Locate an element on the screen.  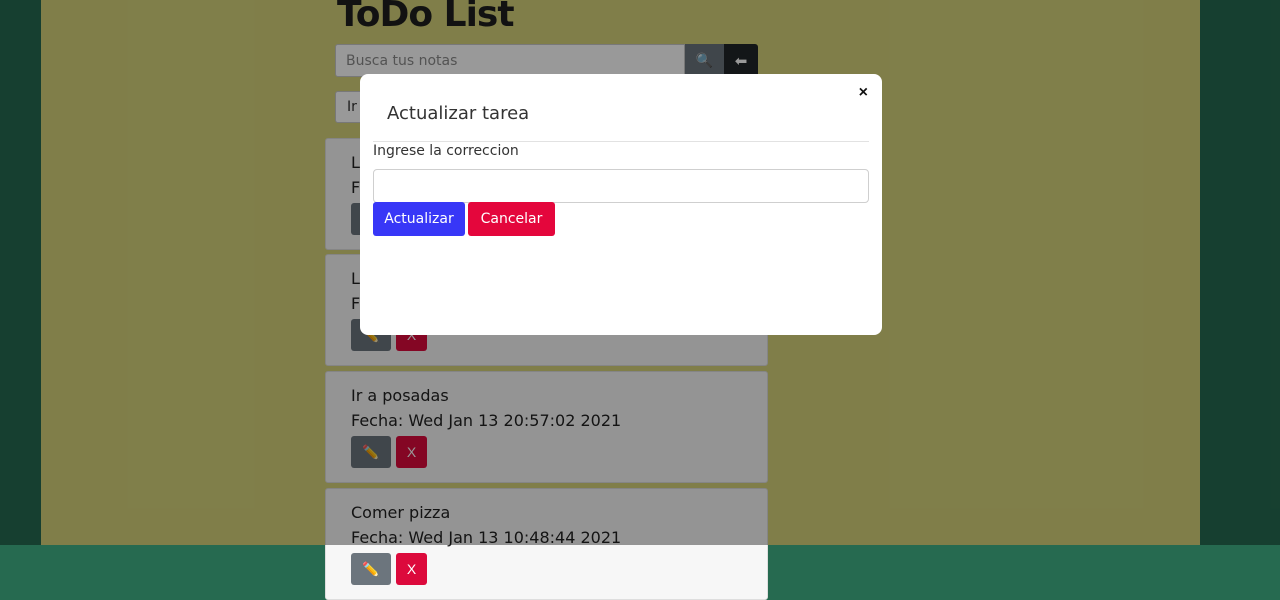
edit-button: ✏️ is located at coordinates (371, 569).